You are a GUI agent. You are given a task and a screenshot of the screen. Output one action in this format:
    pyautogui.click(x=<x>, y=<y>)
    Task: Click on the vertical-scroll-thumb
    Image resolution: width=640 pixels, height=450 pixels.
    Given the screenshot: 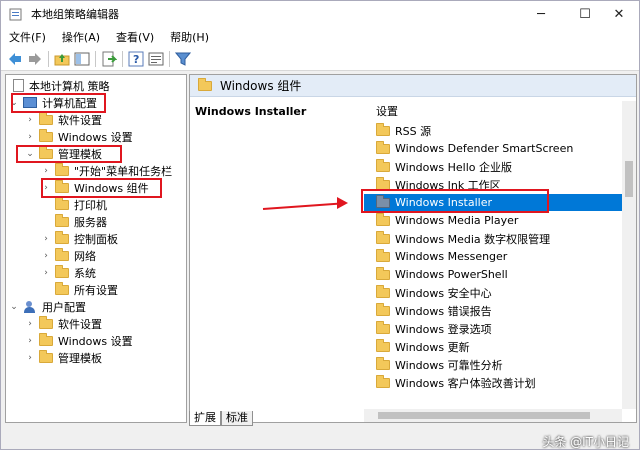 What is the action you would take?
    pyautogui.click(x=629, y=179)
    